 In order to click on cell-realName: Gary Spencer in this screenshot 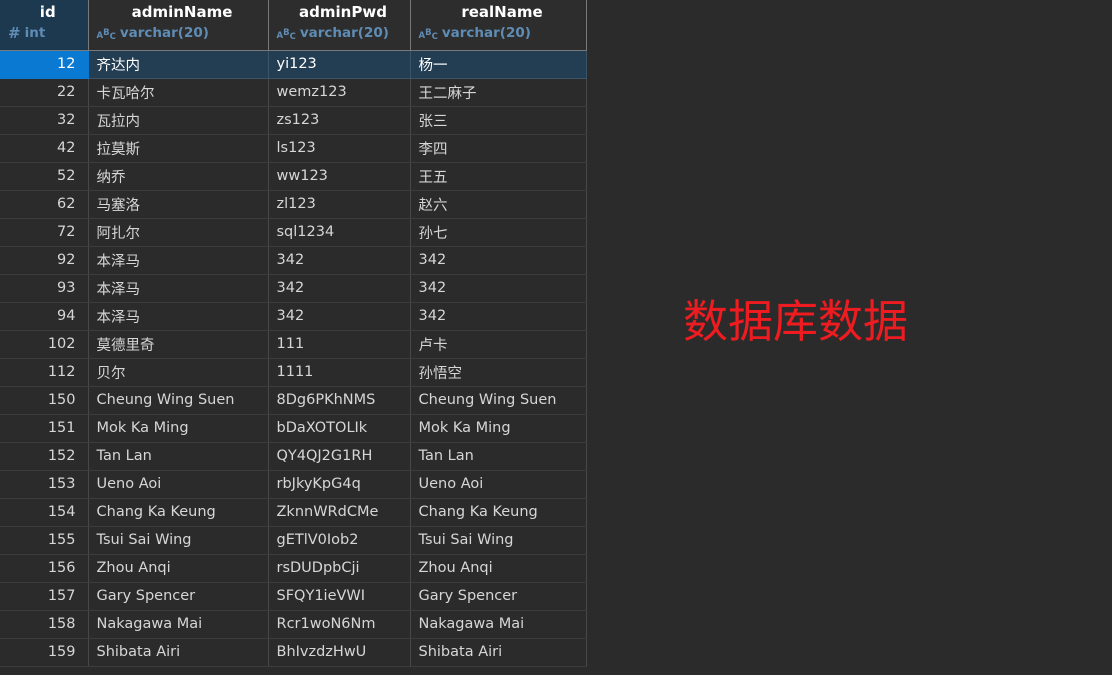, I will do `click(498, 596)`.